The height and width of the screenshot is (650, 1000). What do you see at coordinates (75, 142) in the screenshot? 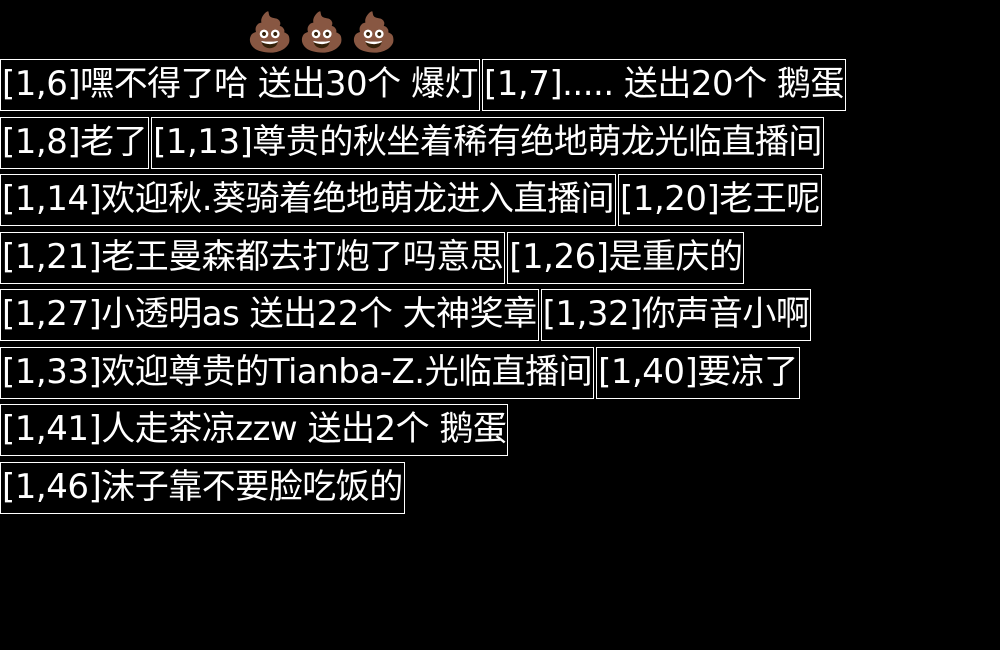
I see `chat-message: [1,8]老了` at bounding box center [75, 142].